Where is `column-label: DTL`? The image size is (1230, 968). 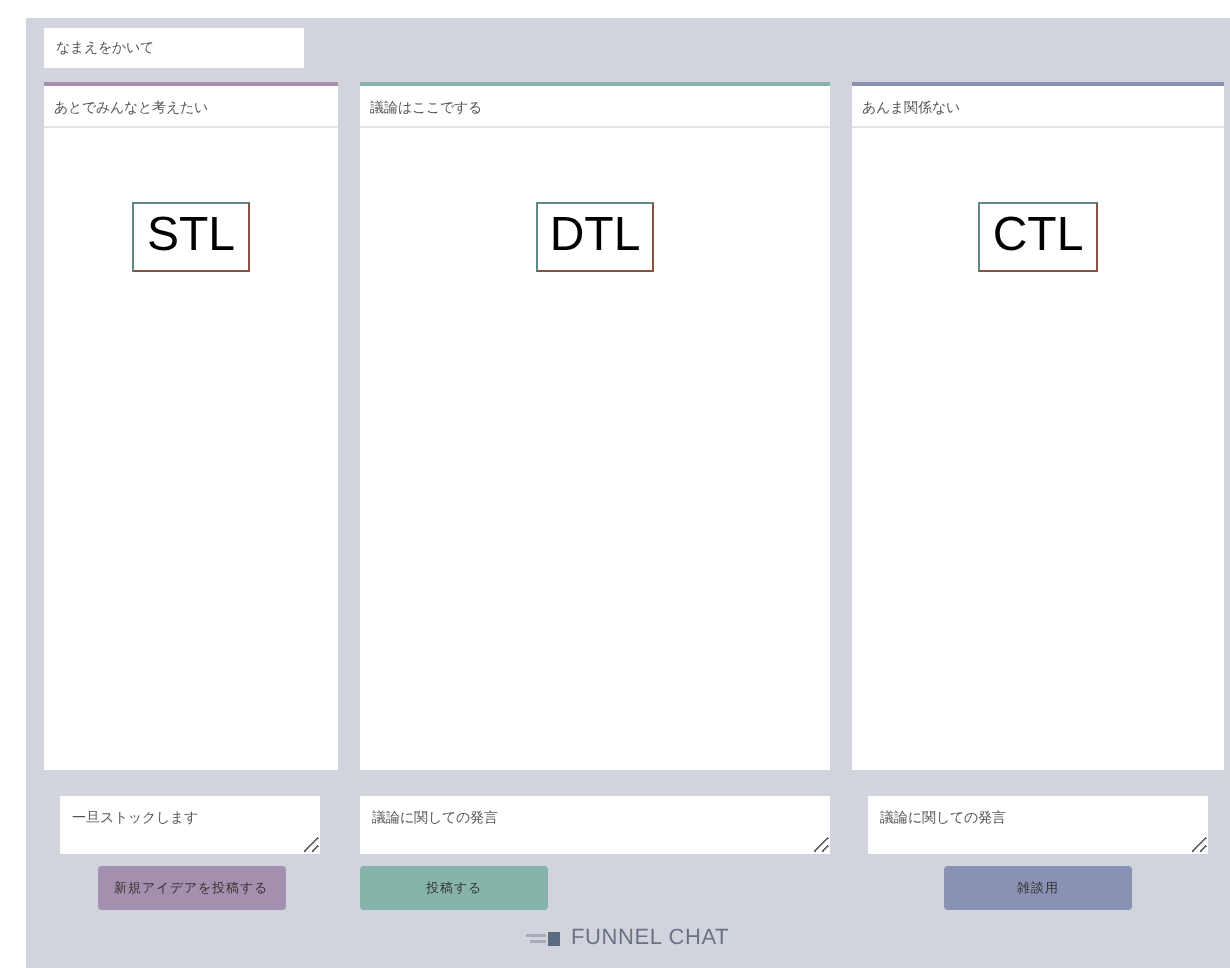 column-label: DTL is located at coordinates (595, 237).